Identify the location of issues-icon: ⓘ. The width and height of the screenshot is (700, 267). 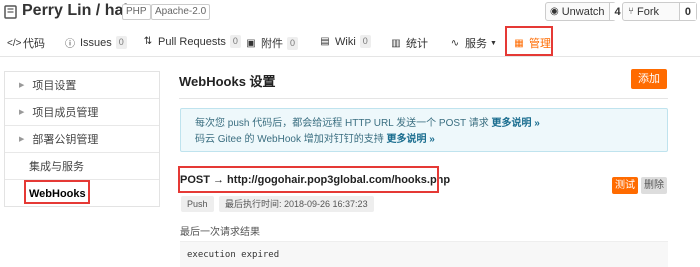
(70, 44).